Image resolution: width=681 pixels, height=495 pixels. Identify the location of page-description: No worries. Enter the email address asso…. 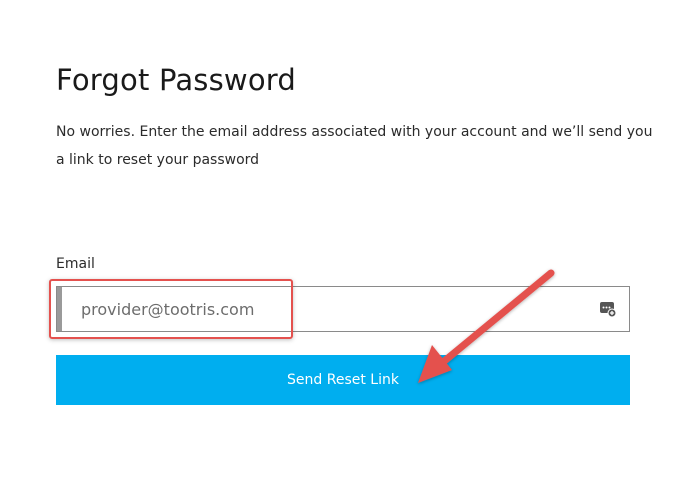
(354, 146).